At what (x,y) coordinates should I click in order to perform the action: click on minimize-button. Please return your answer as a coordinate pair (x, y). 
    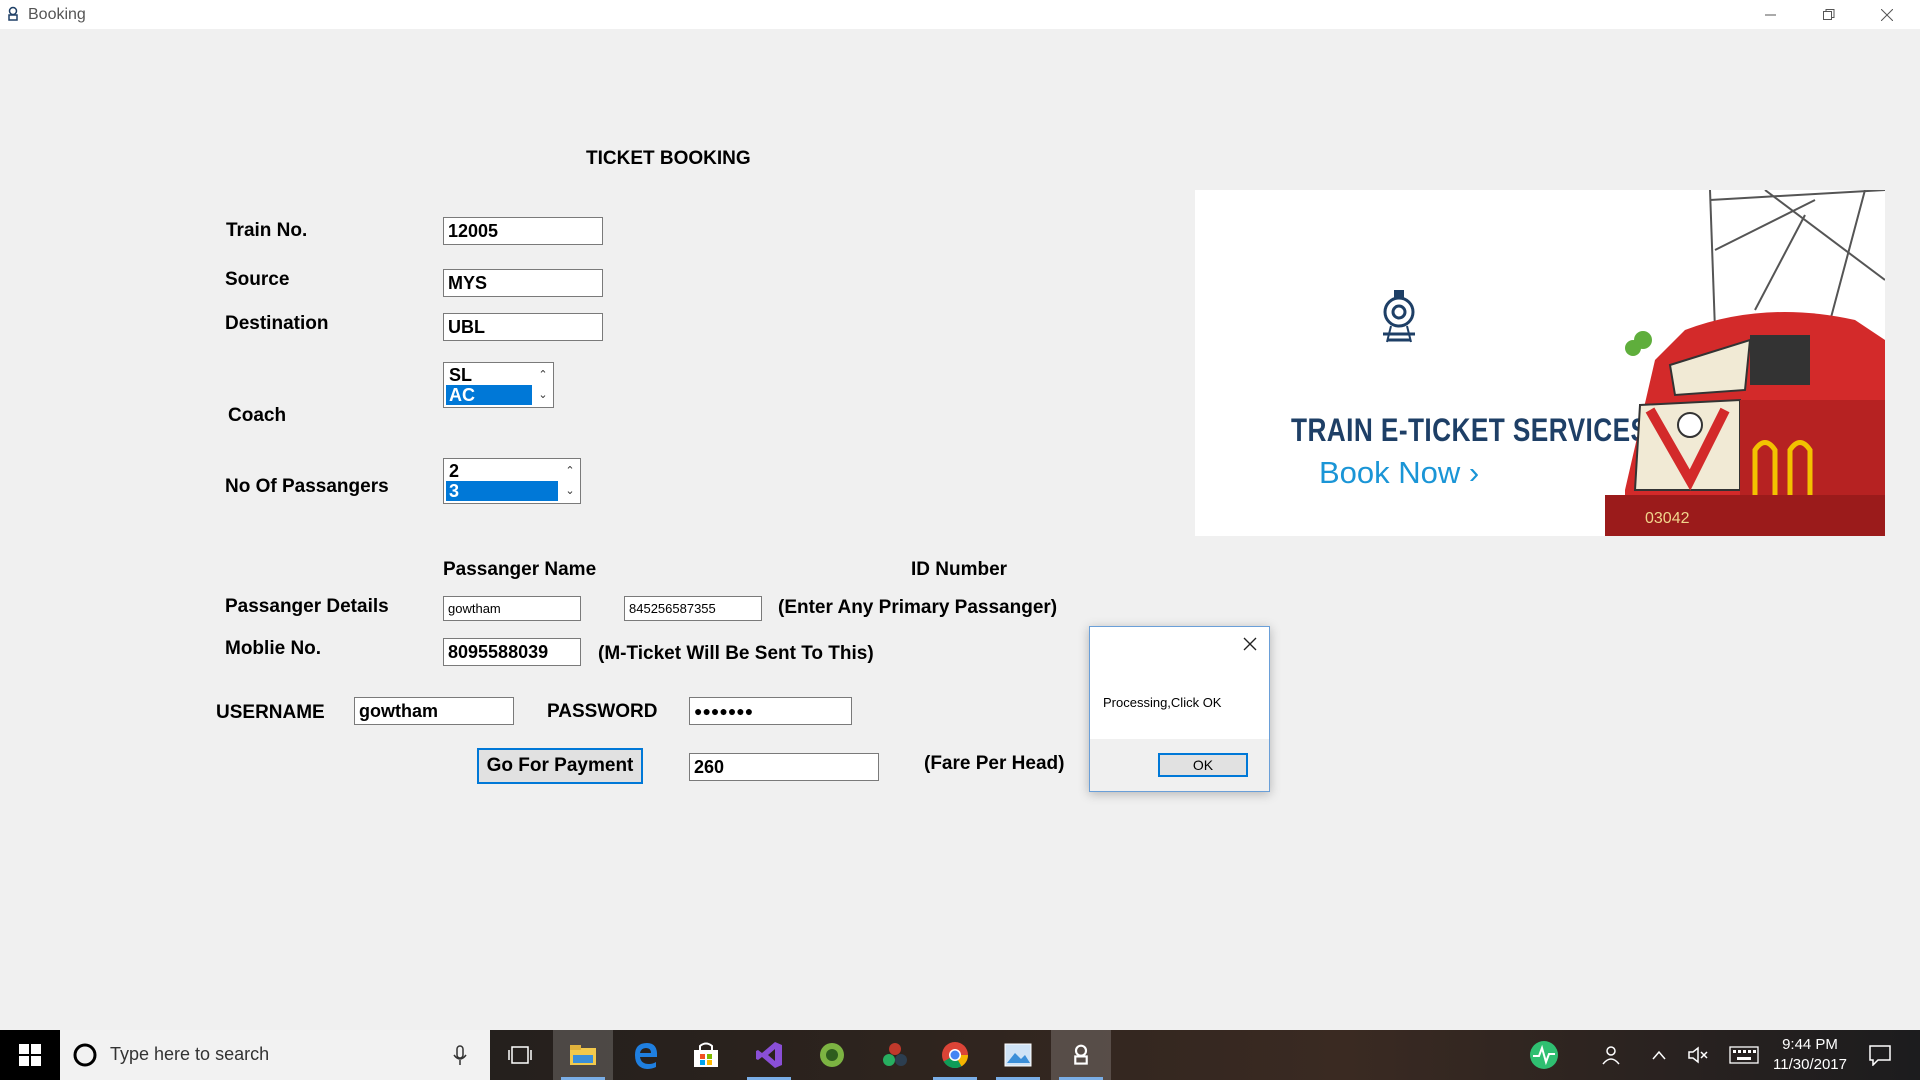
    Looking at the image, I should click on (1771, 14).